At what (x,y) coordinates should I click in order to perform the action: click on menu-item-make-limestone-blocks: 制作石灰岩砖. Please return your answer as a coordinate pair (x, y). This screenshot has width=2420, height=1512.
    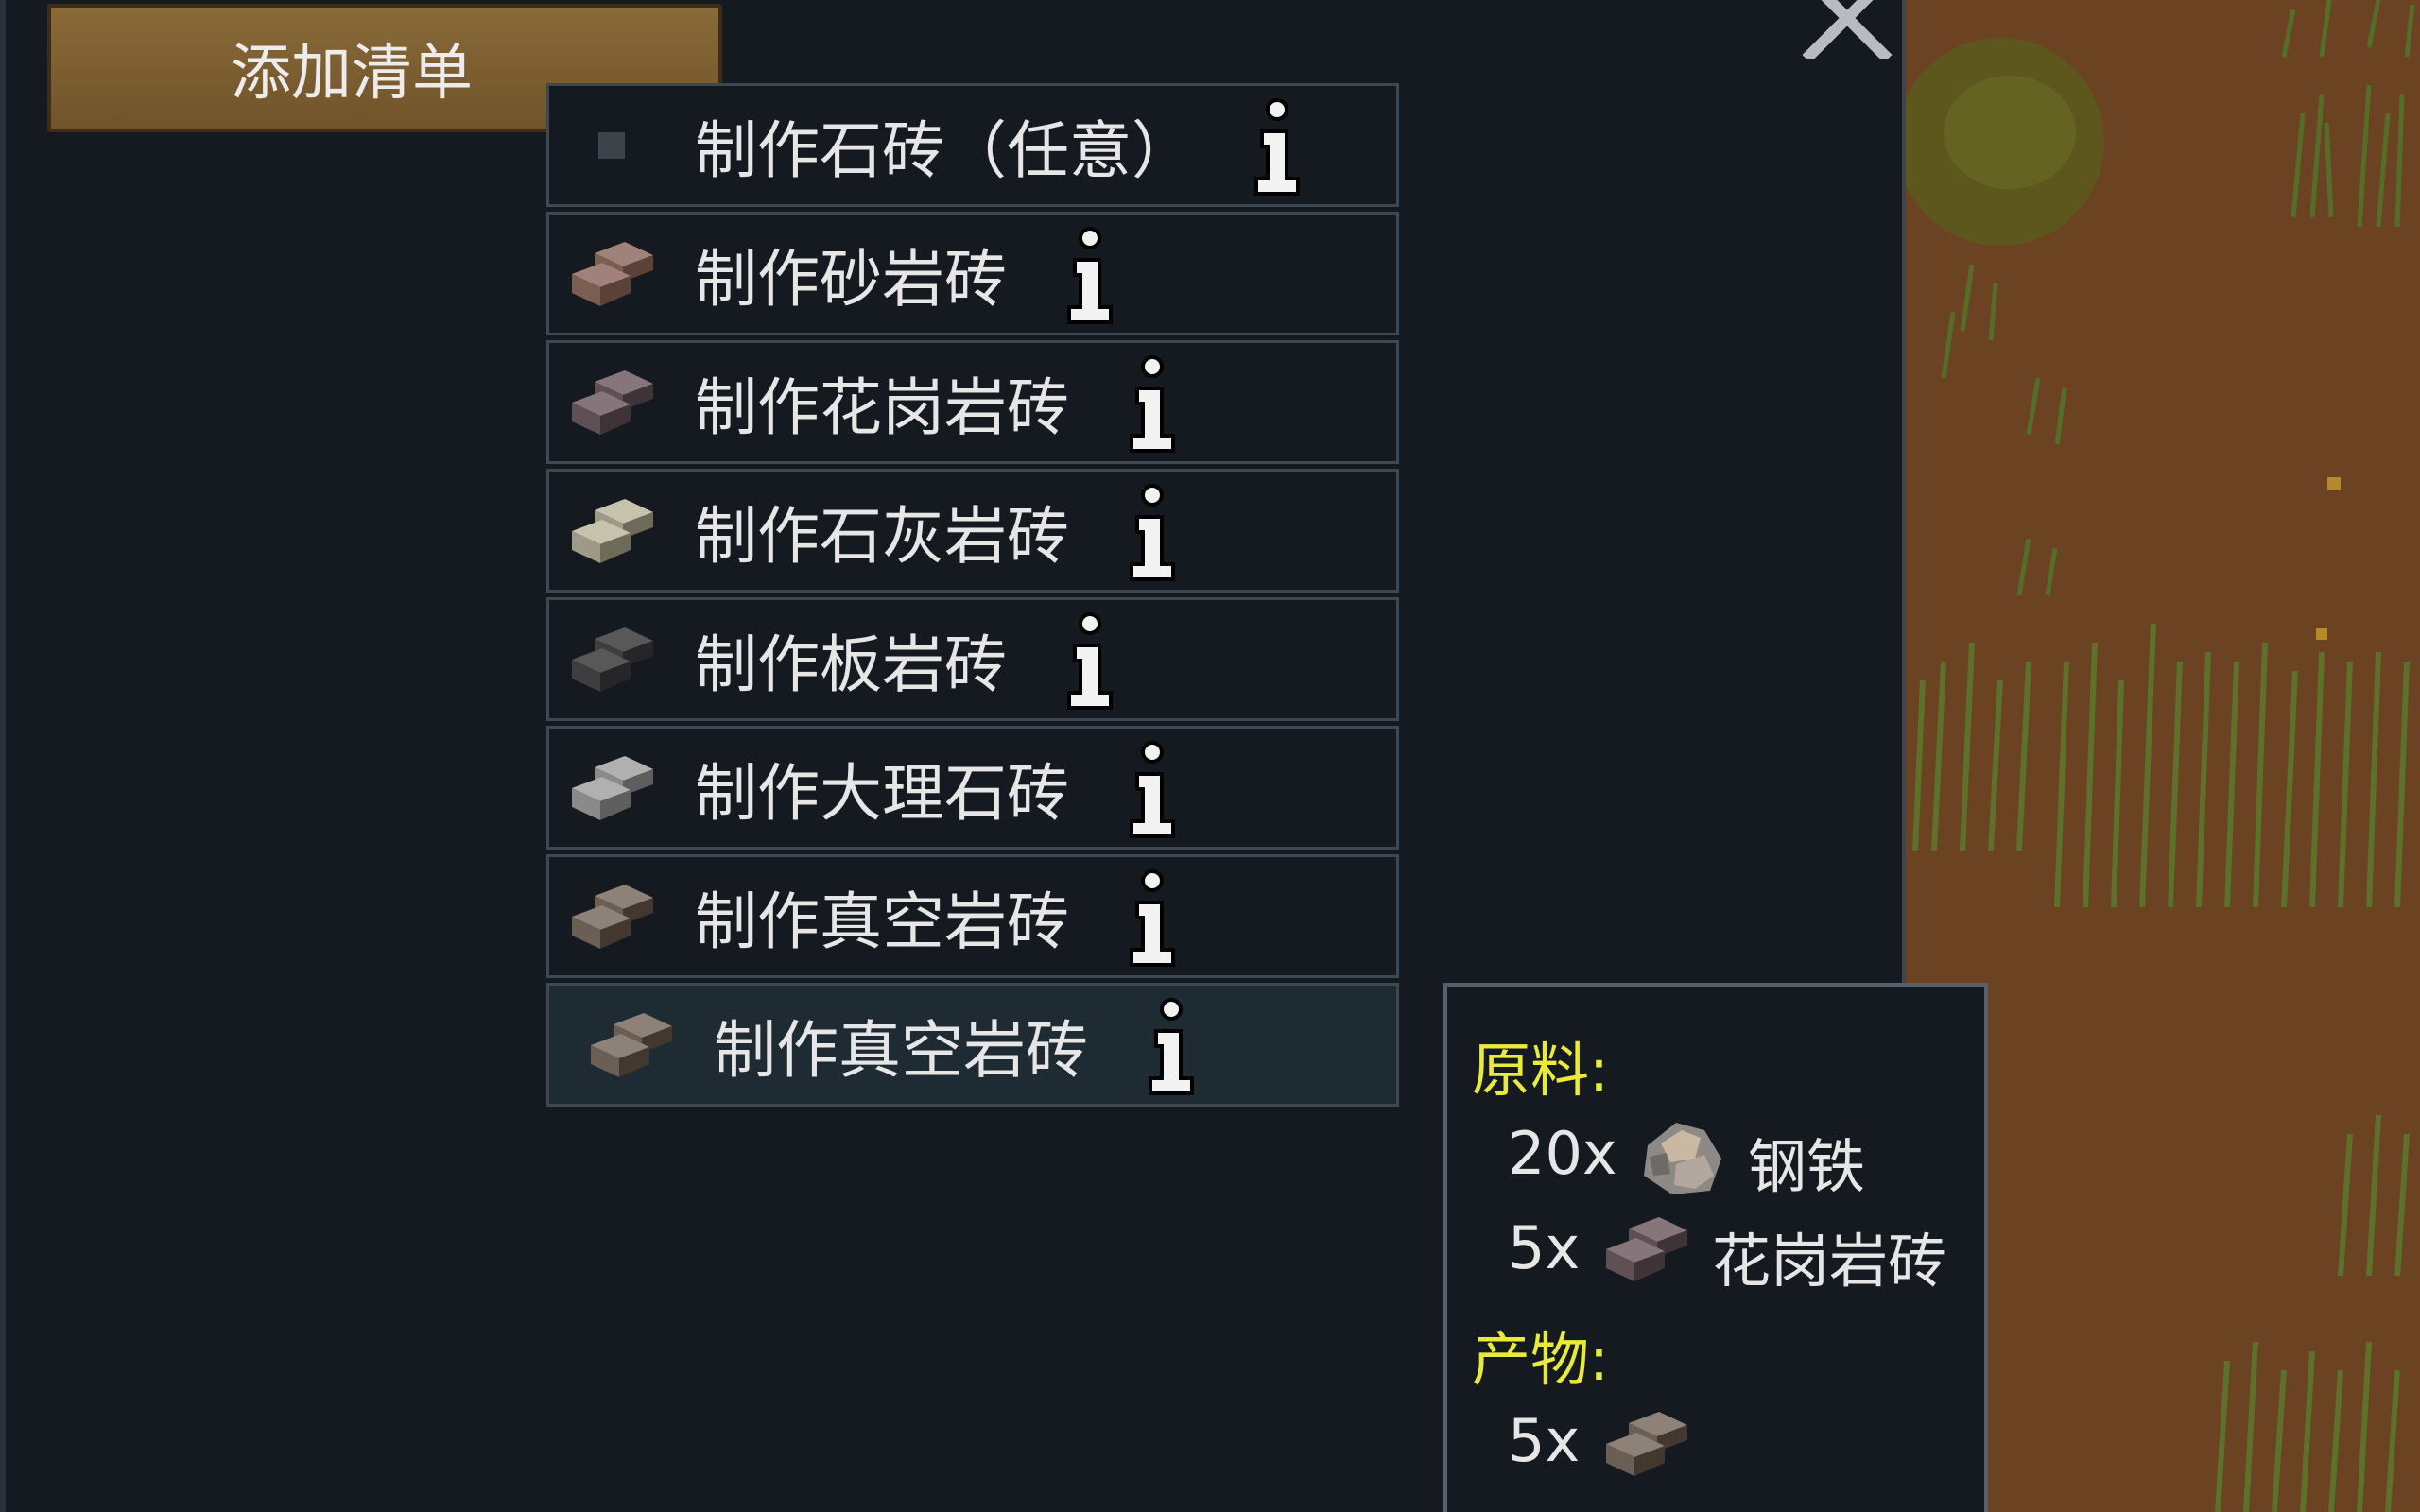
    Looking at the image, I should click on (972, 531).